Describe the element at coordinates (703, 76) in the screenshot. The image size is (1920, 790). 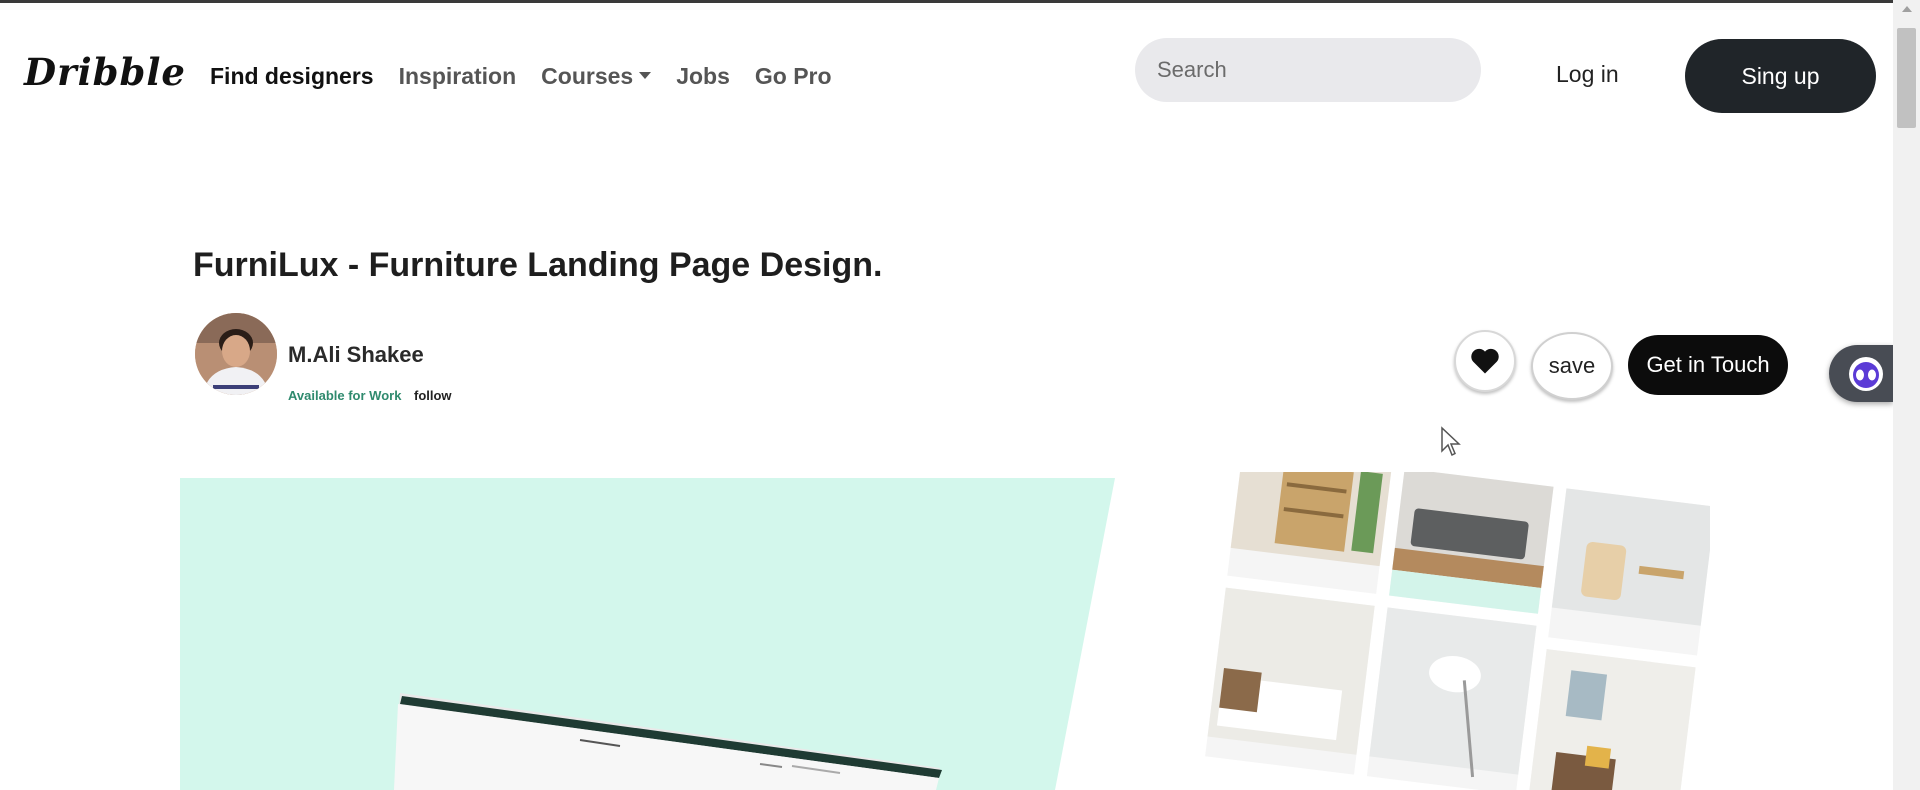
I see `nav-jobs: Jobs` at that location.